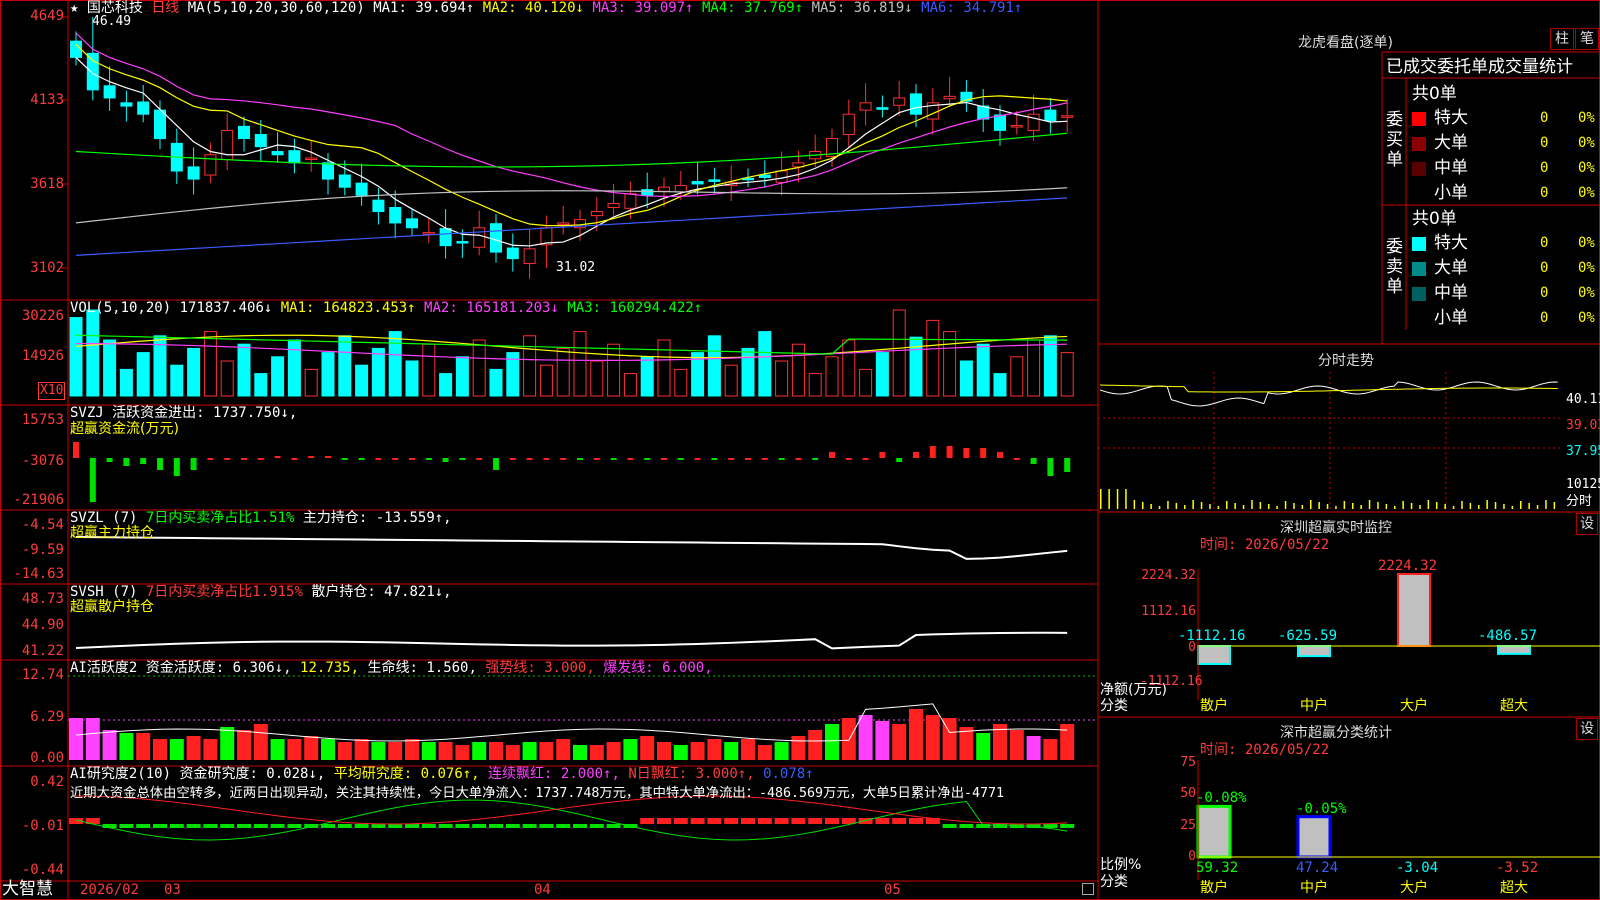  I want to click on ai-res-v4: N日飘红: 3.000↑,, so click(691, 774).